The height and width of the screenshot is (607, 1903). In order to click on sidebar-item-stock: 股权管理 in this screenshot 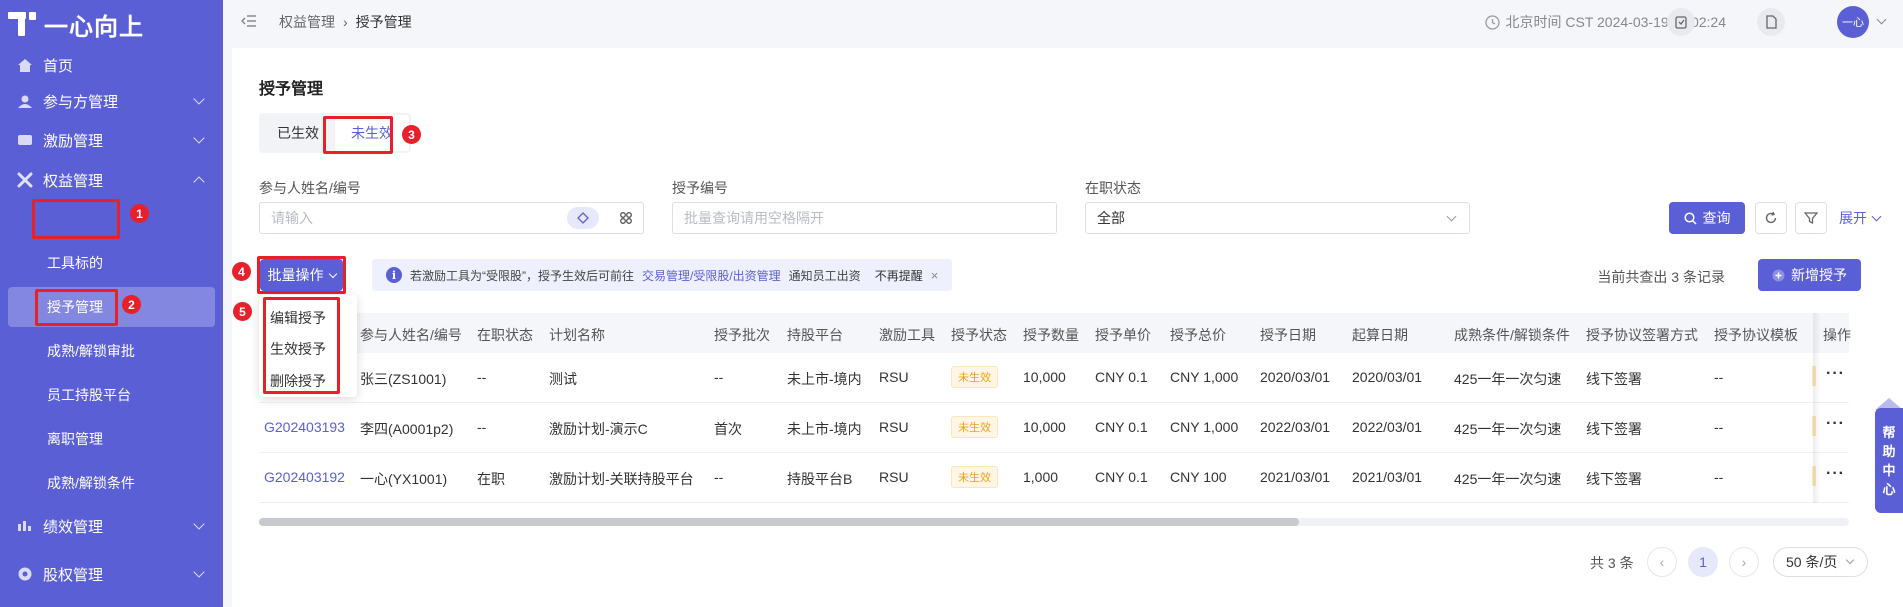, I will do `click(111, 574)`.